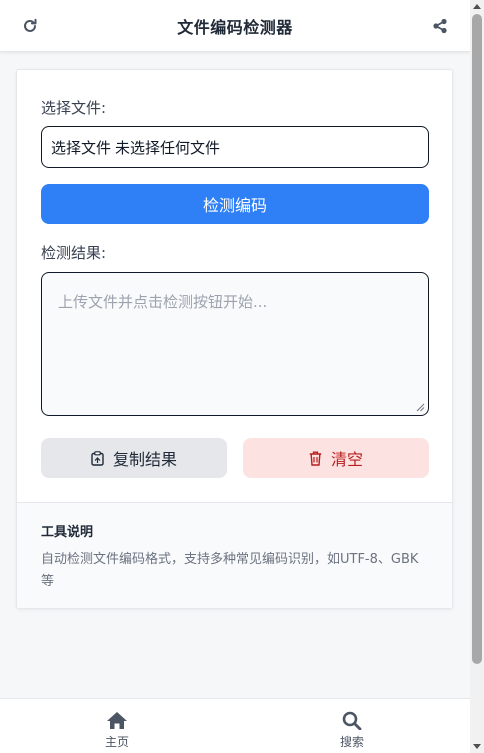  I want to click on tool-info-section: 工具说明 自动检测文件编码格式，支持多种常见编码识别，如UTF-8、GBK等, so click(234, 555).